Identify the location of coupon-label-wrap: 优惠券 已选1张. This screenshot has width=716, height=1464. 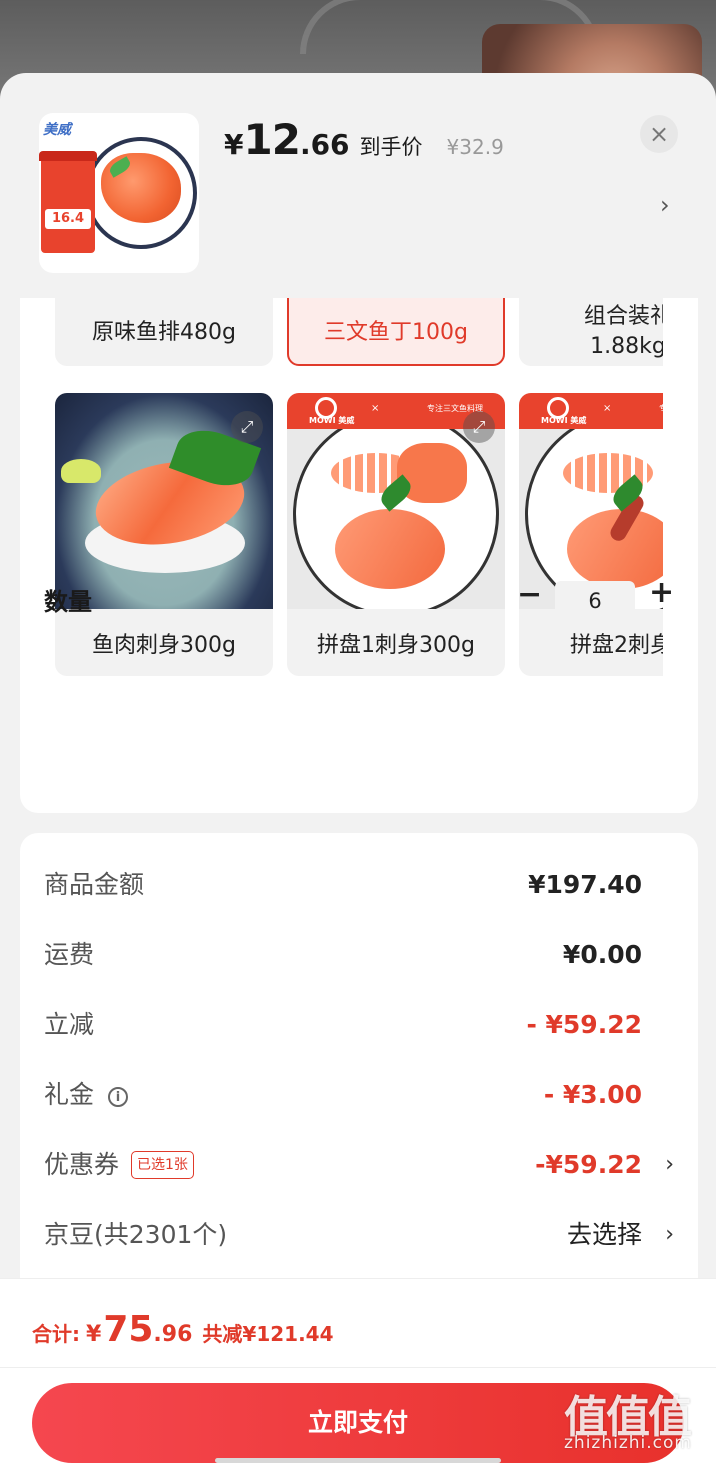
(119, 1165).